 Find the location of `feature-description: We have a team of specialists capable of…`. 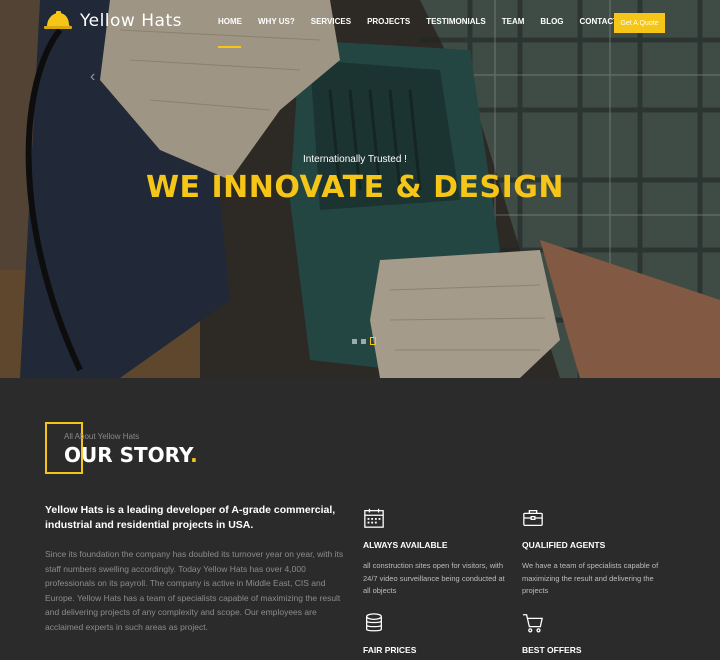

feature-description: We have a team of specialists capable of… is located at coordinates (590, 578).